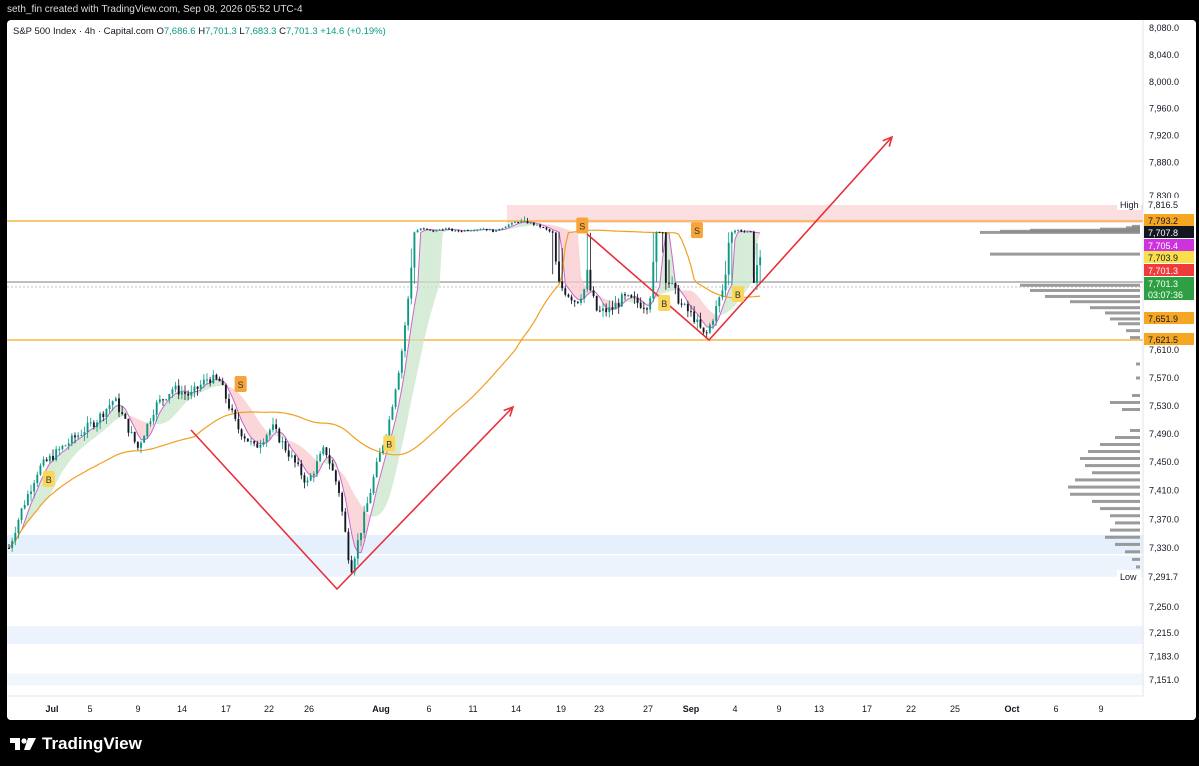 Image resolution: width=1199 pixels, height=766 pixels. I want to click on price-label: High 7,816.5, so click(1155, 204).